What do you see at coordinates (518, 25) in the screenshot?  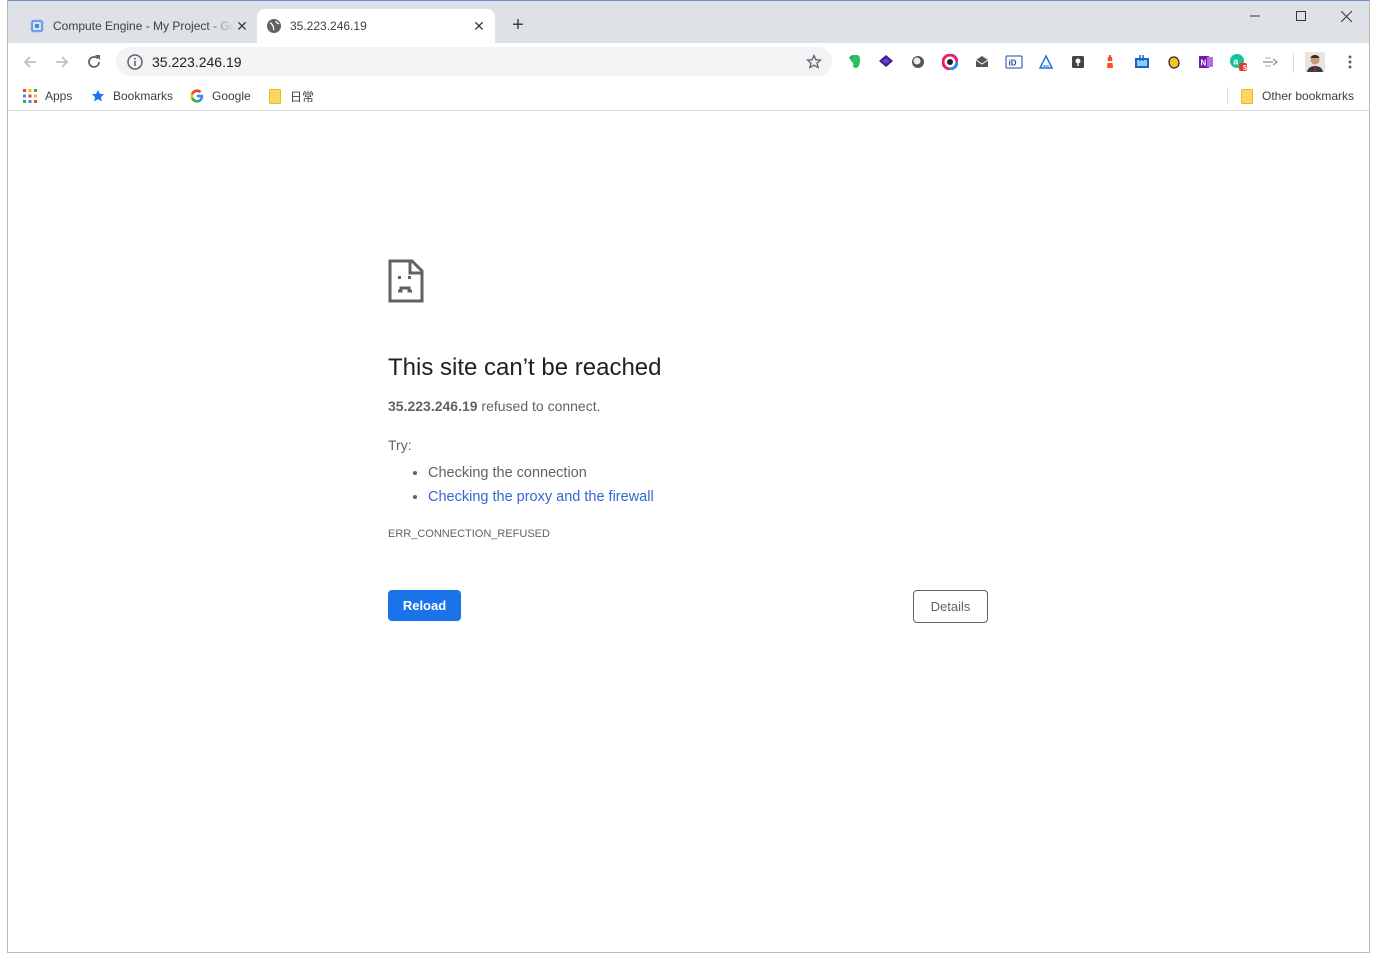 I see `new-tab-icon: +` at bounding box center [518, 25].